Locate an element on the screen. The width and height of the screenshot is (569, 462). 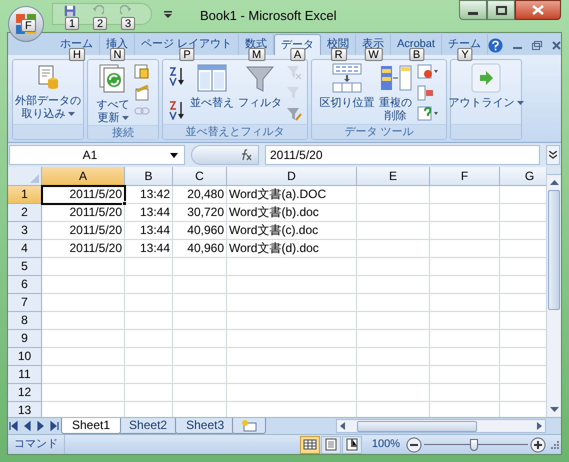
window-title: Book1 - Microsoft Excel is located at coordinates (268, 16).